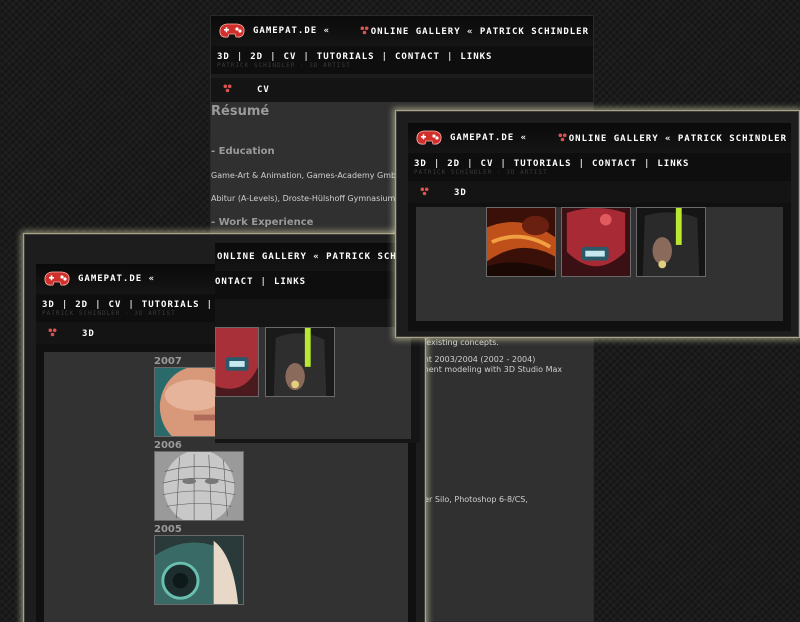 The image size is (800, 622). I want to click on year-label: 2007, so click(168, 361).